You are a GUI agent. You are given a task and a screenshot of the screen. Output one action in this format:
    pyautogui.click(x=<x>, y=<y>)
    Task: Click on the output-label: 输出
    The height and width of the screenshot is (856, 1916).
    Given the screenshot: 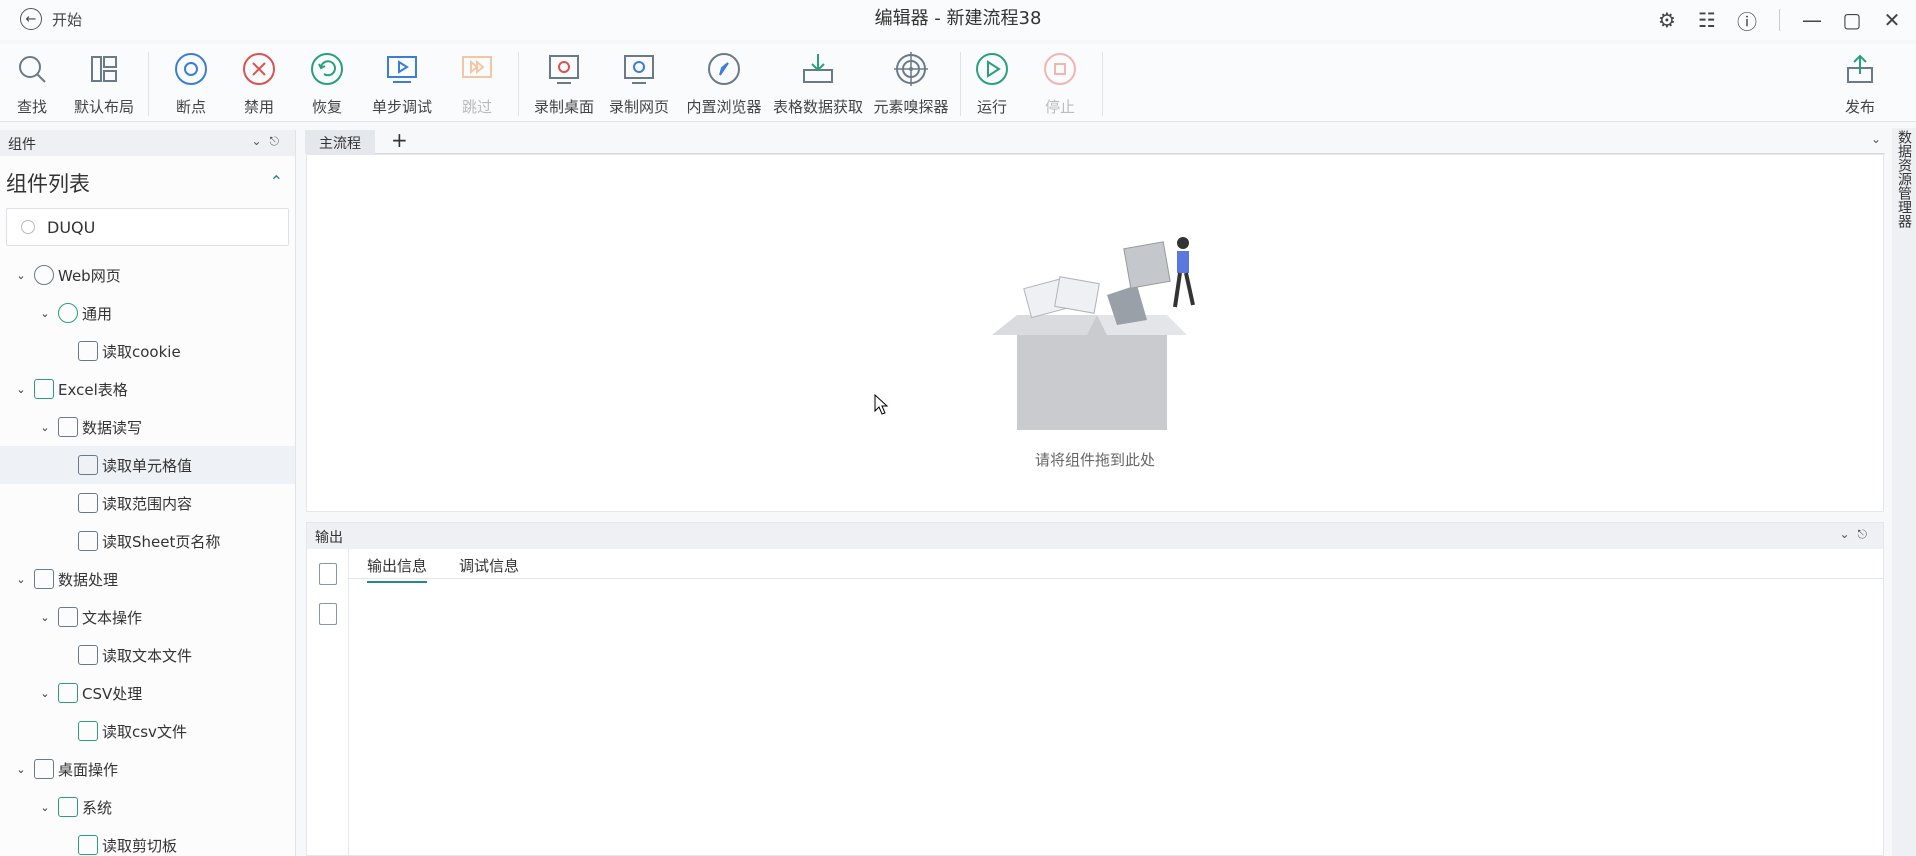 What is the action you would take?
    pyautogui.click(x=329, y=538)
    